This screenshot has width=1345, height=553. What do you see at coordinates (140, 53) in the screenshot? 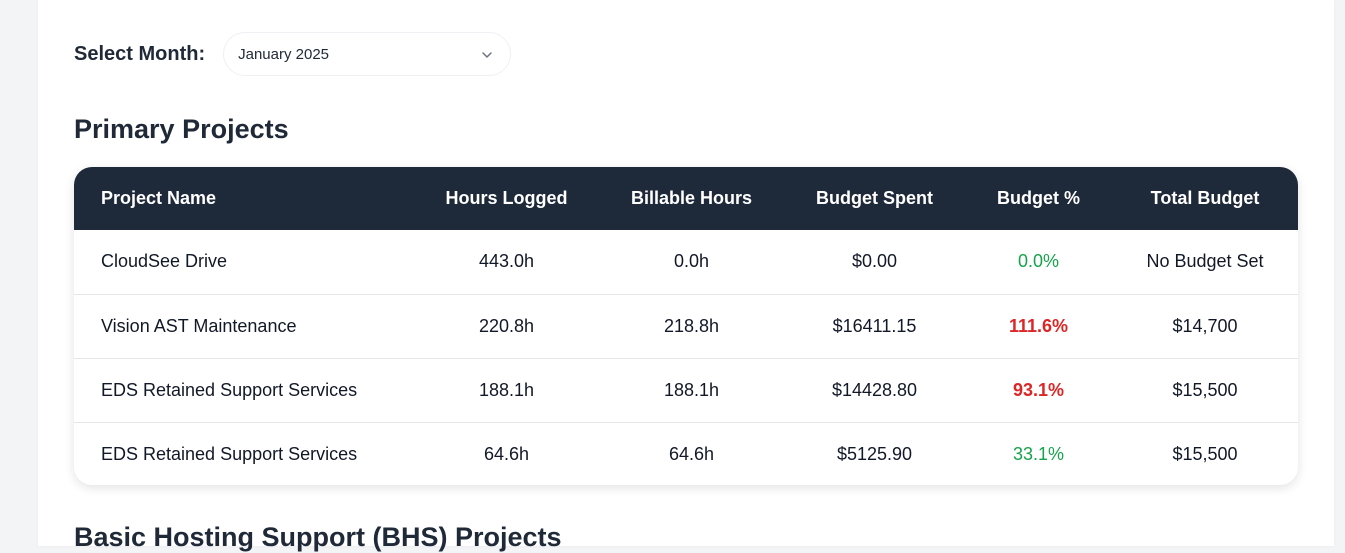
I see `month-label: Select Month:` at bounding box center [140, 53].